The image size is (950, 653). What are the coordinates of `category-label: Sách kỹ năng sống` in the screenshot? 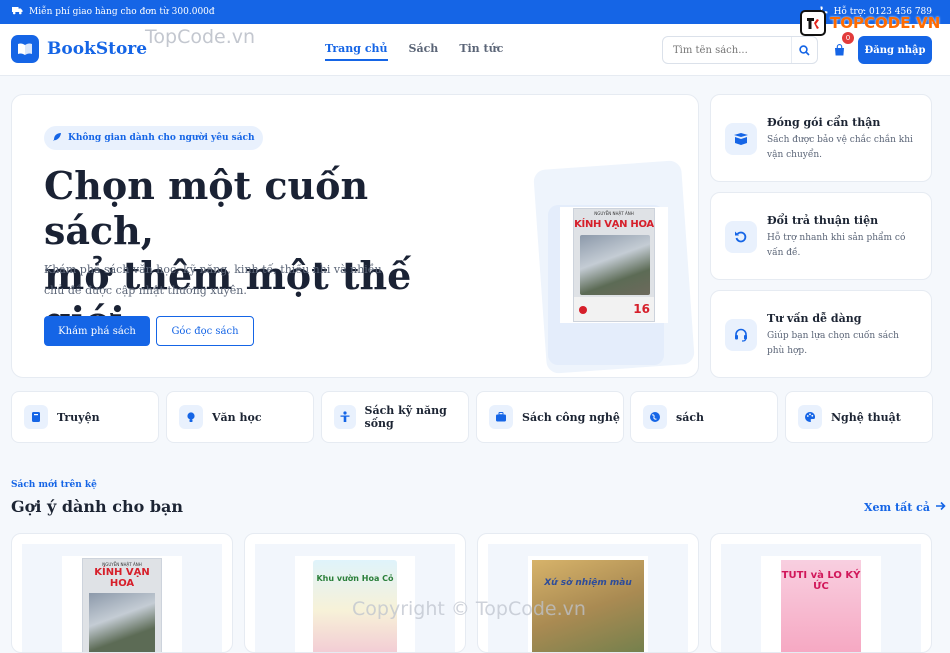 It's located at (405, 417).